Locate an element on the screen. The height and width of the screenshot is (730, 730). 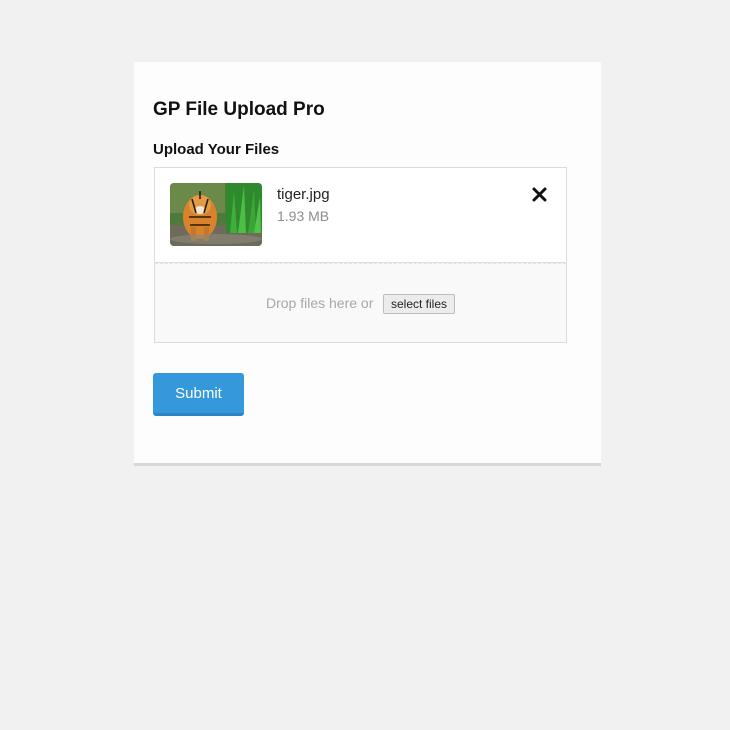
file-thumbnail is located at coordinates (216, 214).